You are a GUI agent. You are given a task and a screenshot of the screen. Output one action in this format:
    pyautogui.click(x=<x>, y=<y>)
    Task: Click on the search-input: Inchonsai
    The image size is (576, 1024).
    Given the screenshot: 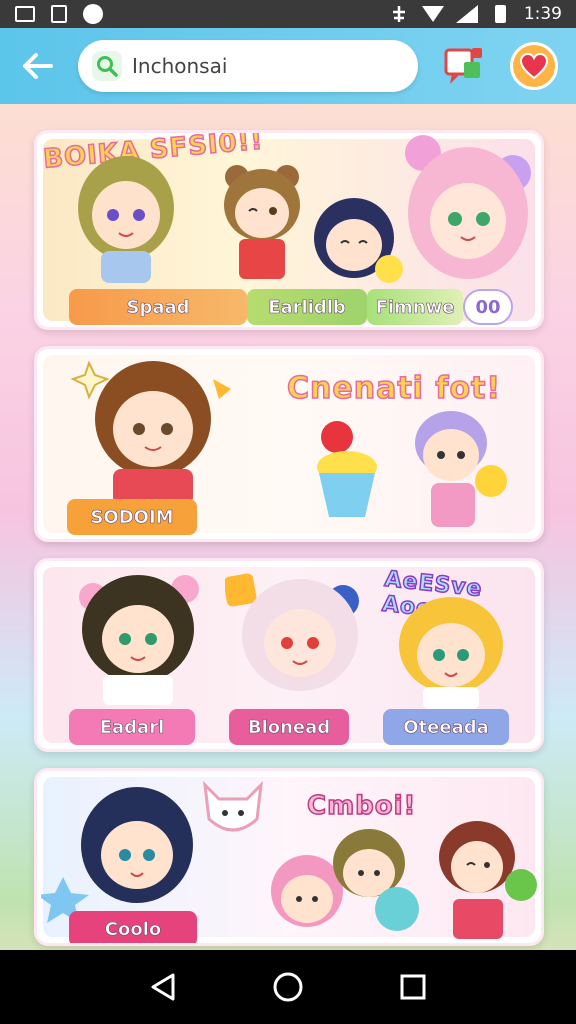 What is the action you would take?
    pyautogui.click(x=248, y=66)
    